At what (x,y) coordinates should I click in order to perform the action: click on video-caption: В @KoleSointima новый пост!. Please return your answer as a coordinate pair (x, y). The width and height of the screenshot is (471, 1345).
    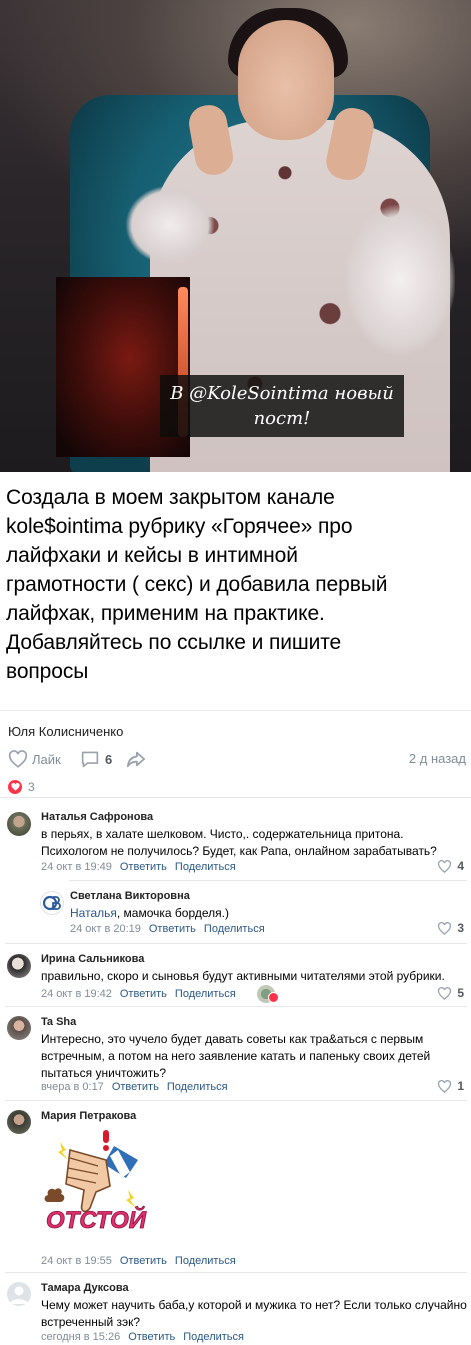
    Looking at the image, I should click on (282, 406).